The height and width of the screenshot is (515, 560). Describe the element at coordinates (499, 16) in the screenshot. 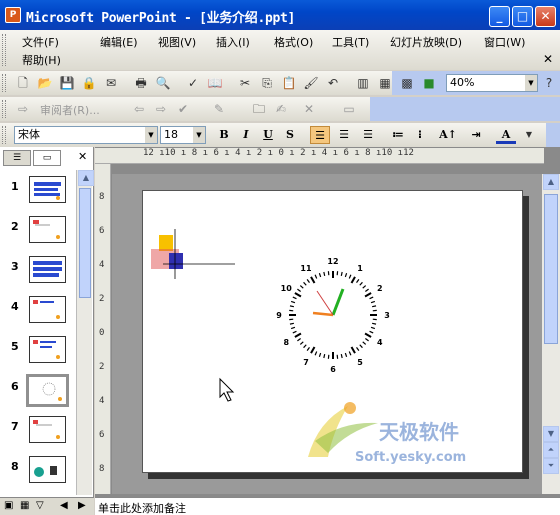

I see `minimize-button: _` at that location.